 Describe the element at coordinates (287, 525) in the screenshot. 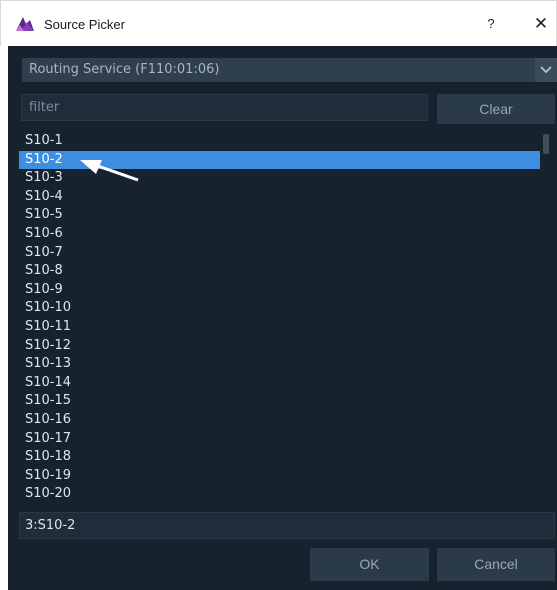

I see `selected-source-field: 3:S10-2` at that location.